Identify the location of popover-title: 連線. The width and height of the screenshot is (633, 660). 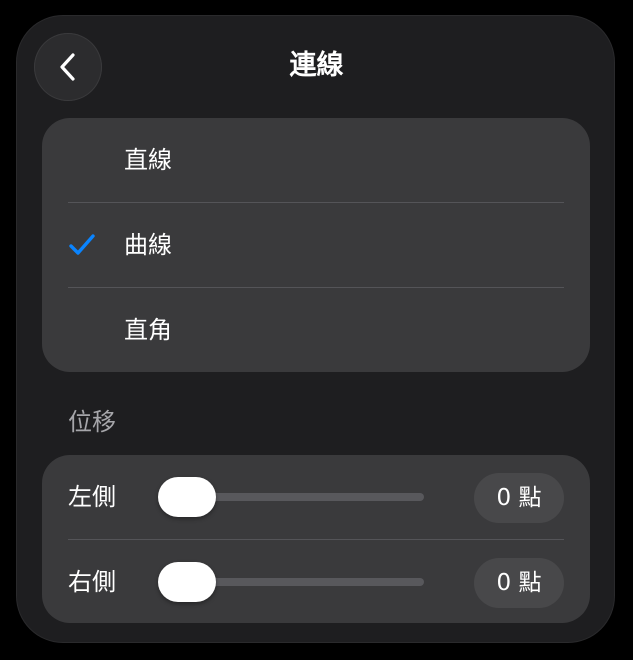
(316, 65).